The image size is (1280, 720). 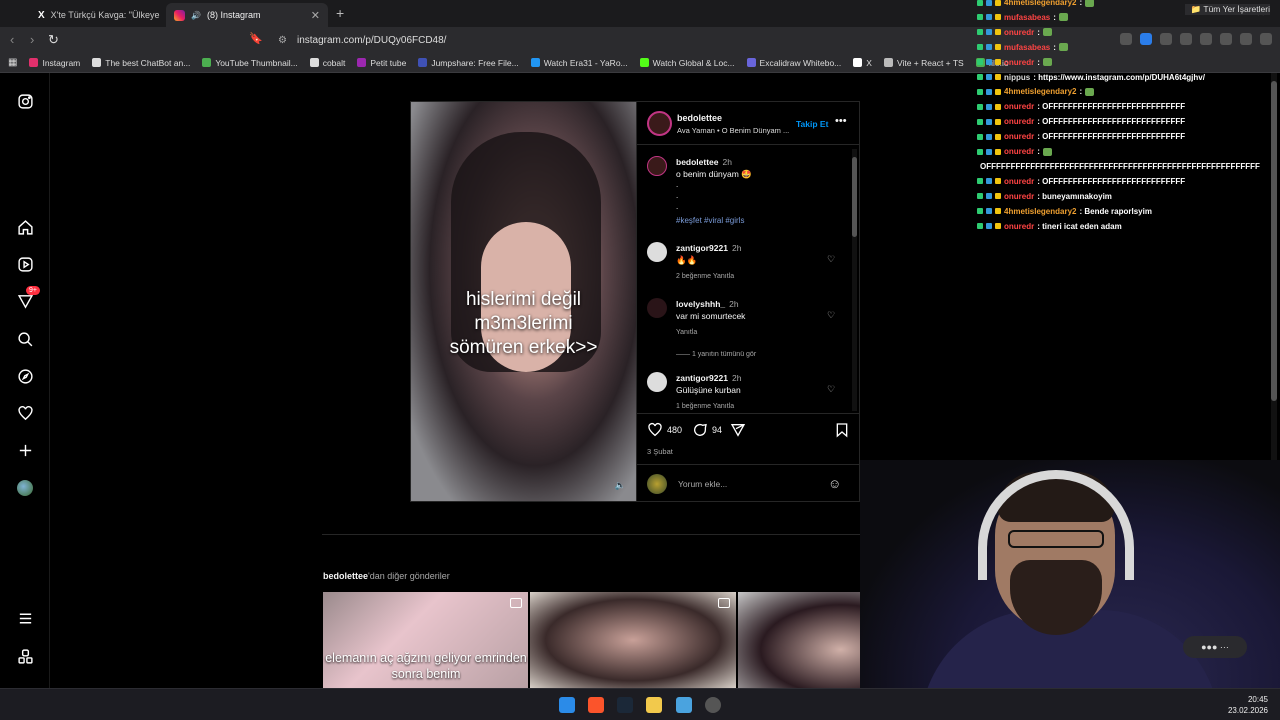 What do you see at coordinates (96, 15) in the screenshot?
I see `tab-x-post: X X'te Türkçü Kavga: "Ülkeye hiçbir şey` at bounding box center [96, 15].